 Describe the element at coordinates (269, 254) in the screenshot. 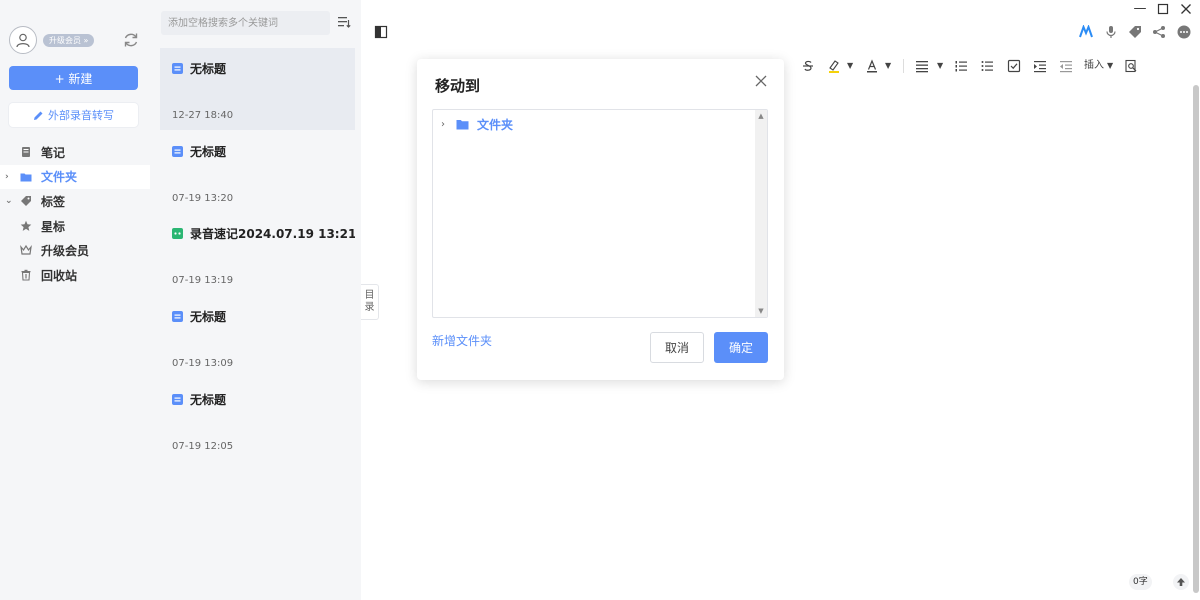

I see `note-card: 录音速记2024.07.19 13:21:13 07-19 13:19` at that location.